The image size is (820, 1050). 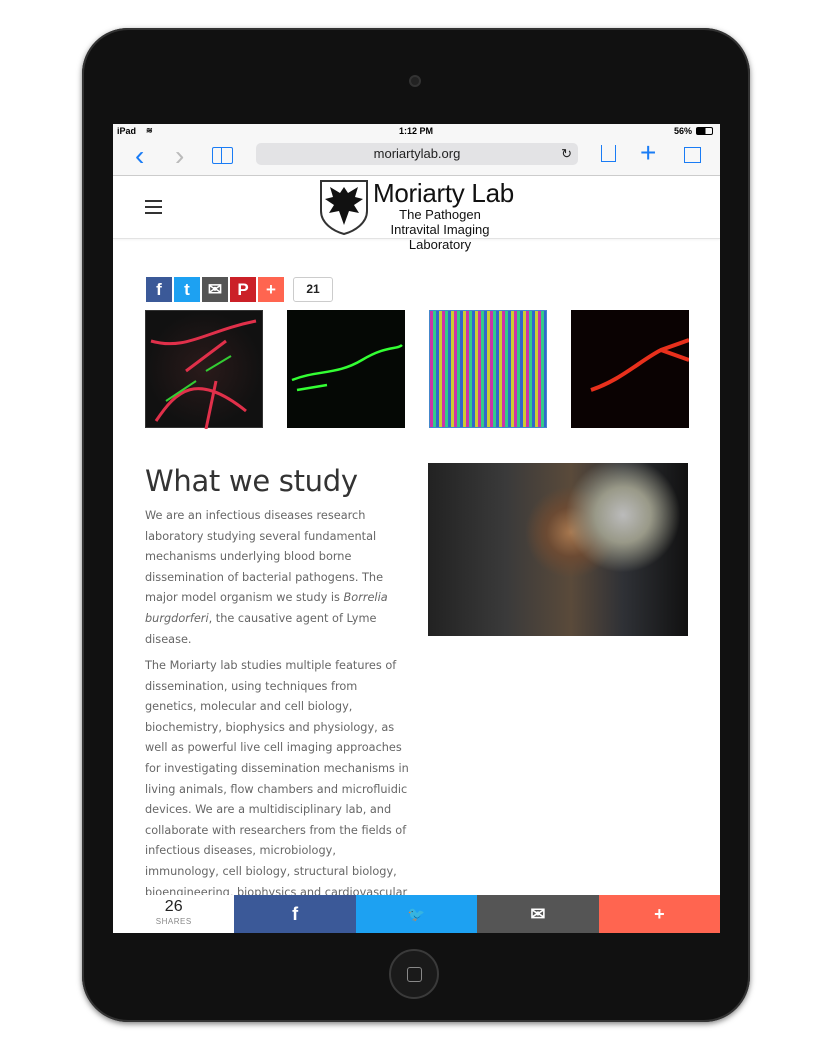 What do you see at coordinates (608, 153) in the screenshot?
I see `share-icon` at bounding box center [608, 153].